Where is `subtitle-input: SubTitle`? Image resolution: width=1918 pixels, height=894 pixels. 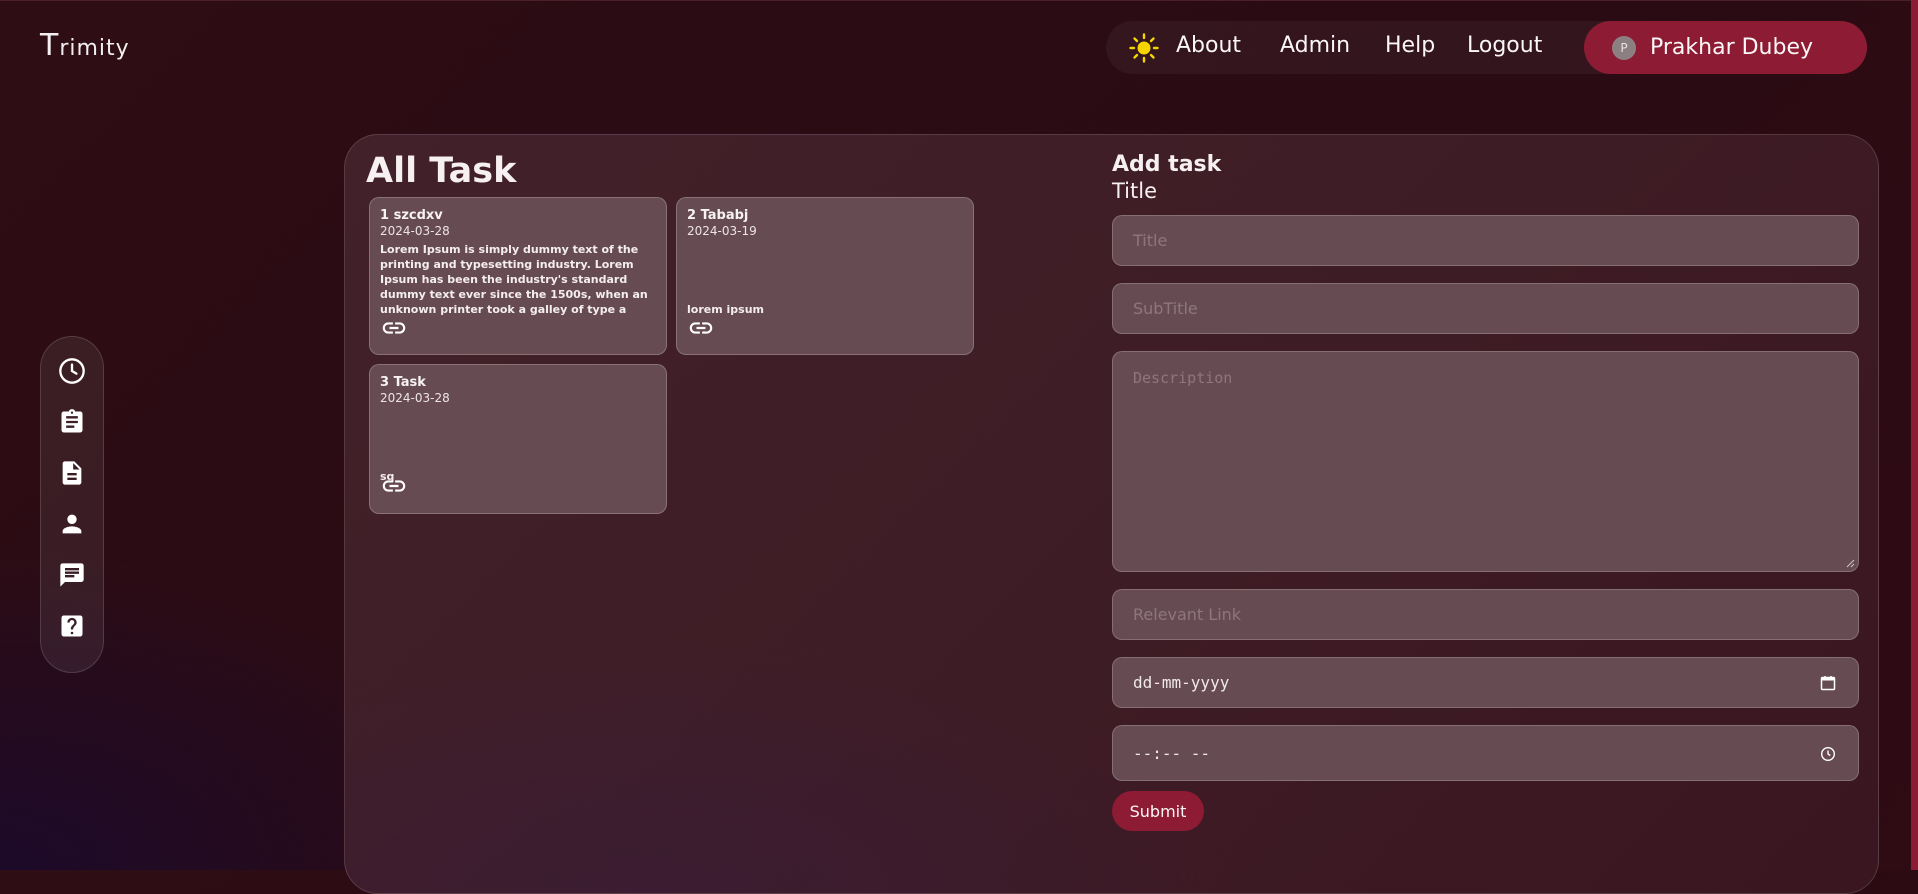 subtitle-input: SubTitle is located at coordinates (1485, 308).